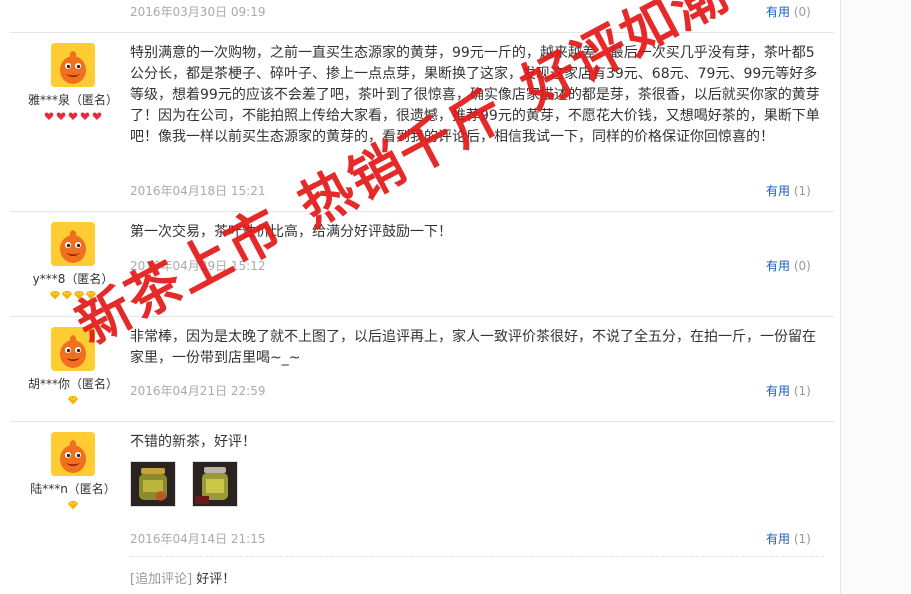 This screenshot has width=911, height=594. I want to click on reviewer: 雅***泉（匿名）, so click(73, 83).